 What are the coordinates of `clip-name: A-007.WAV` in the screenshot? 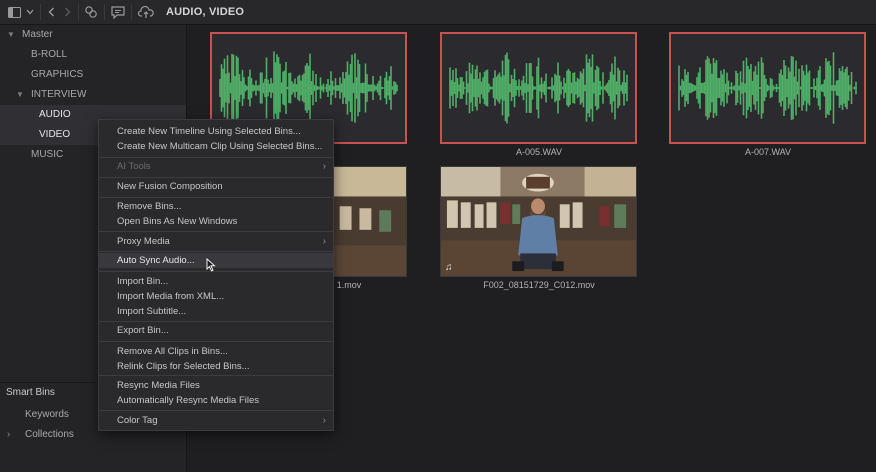 It's located at (767, 152).